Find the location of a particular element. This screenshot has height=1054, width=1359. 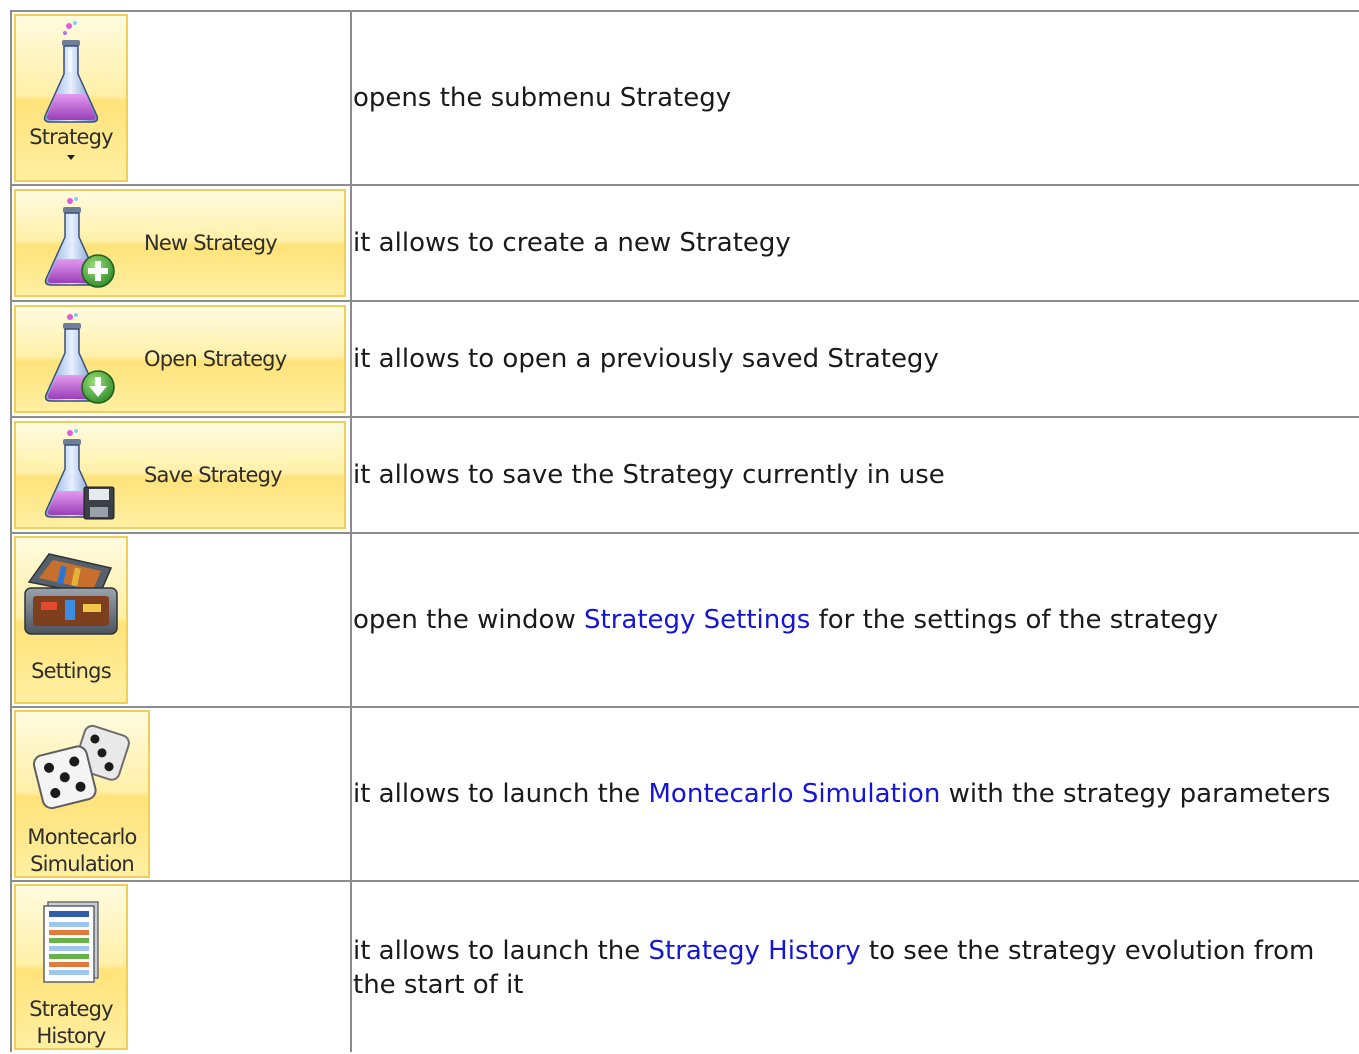

toolbox-icon is located at coordinates (71, 596).